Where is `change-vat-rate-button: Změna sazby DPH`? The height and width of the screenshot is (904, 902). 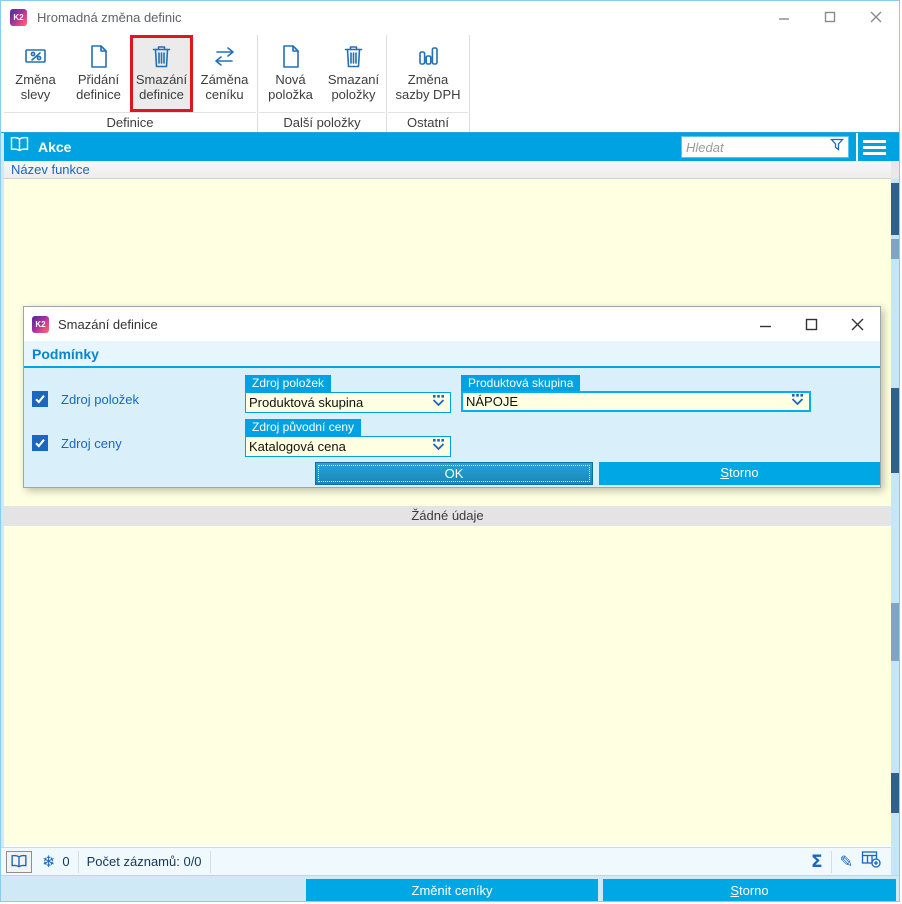 change-vat-rate-button: Změna sazby DPH is located at coordinates (428, 73).